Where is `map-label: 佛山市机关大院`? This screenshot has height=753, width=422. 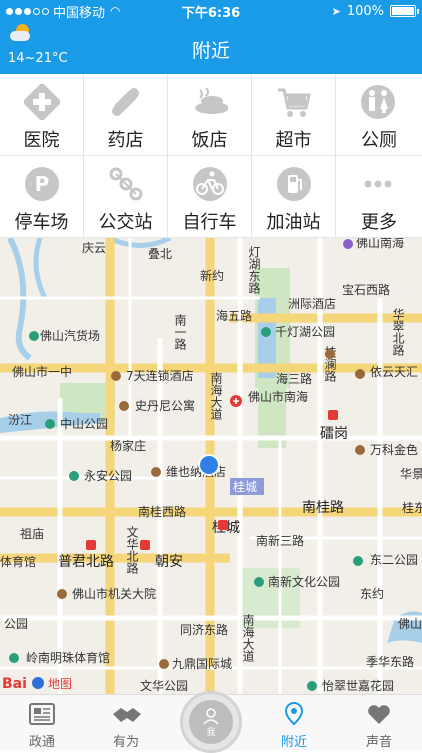 map-label: 佛山市机关大院 is located at coordinates (114, 593).